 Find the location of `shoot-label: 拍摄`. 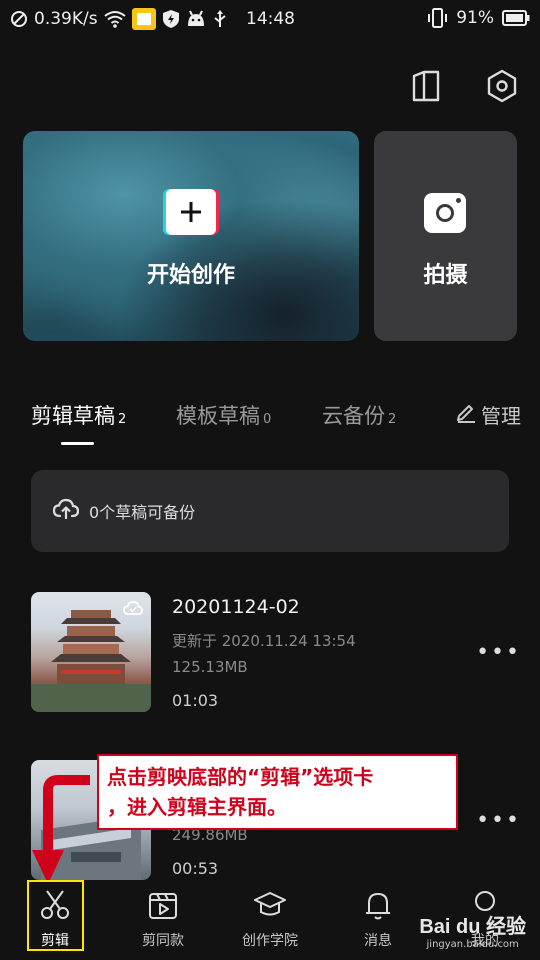

shoot-label: 拍摄 is located at coordinates (445, 275).